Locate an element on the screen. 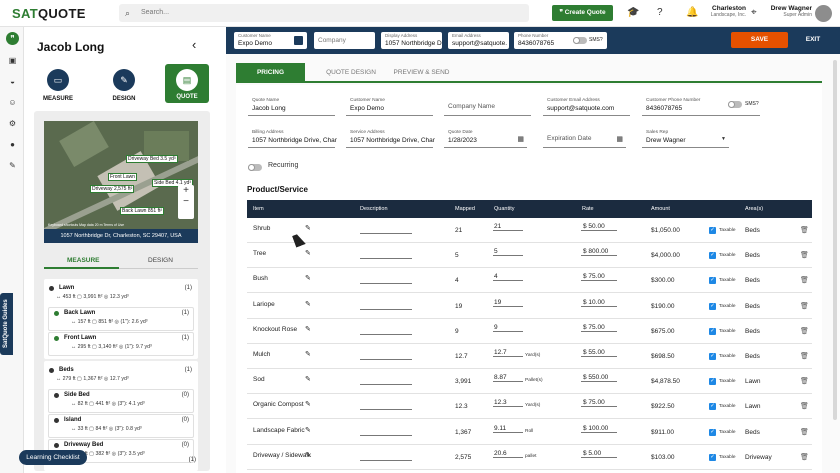 This screenshot has width=840, height=473. scrollbar is located at coordinates (835, 240).